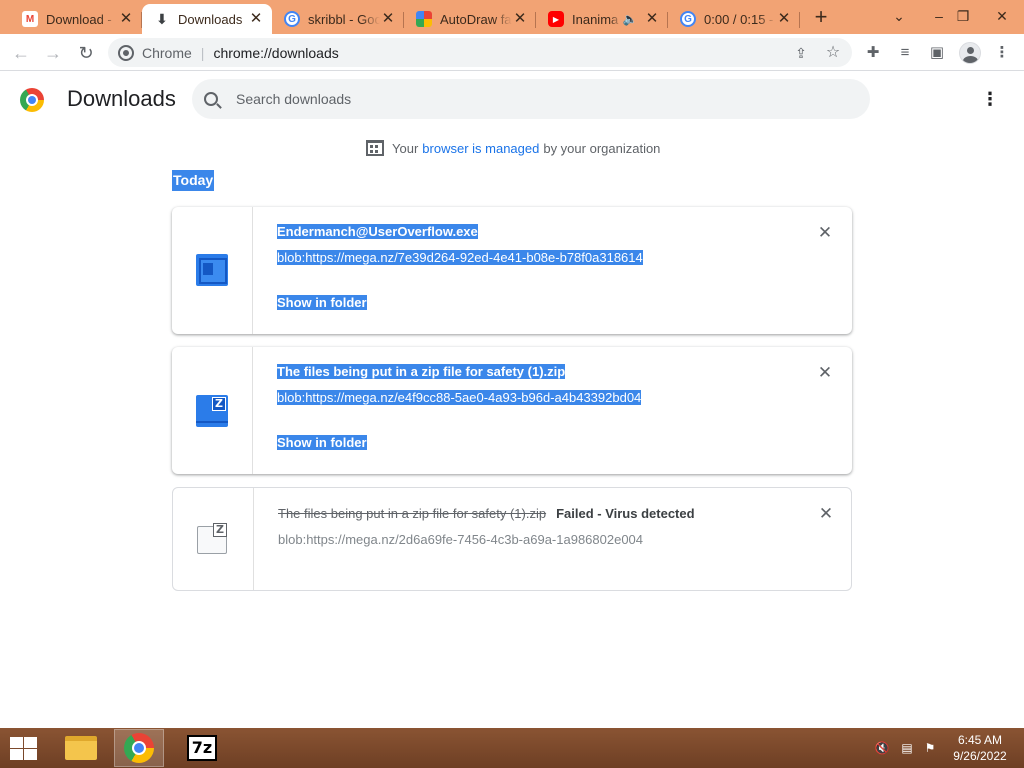  What do you see at coordinates (739, 19) in the screenshot?
I see `tab-title: 0:00 / 0:15 -` at bounding box center [739, 19].